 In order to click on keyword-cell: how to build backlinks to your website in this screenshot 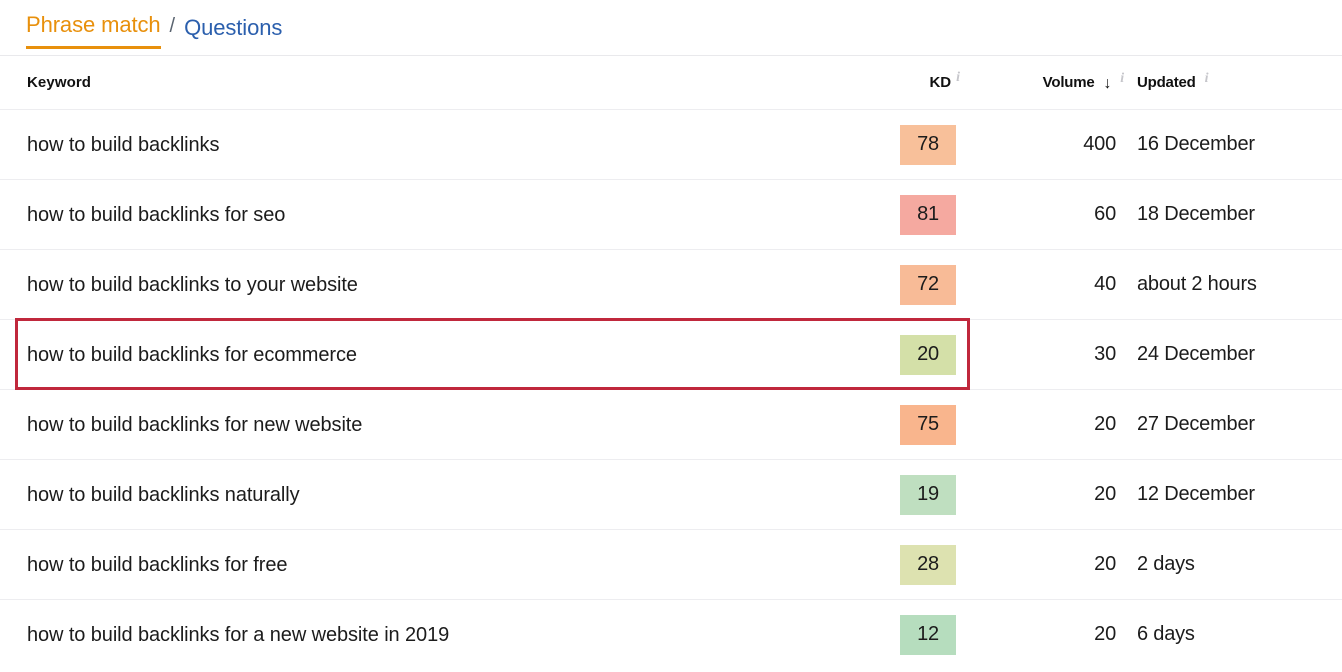, I will do `click(433, 285)`.